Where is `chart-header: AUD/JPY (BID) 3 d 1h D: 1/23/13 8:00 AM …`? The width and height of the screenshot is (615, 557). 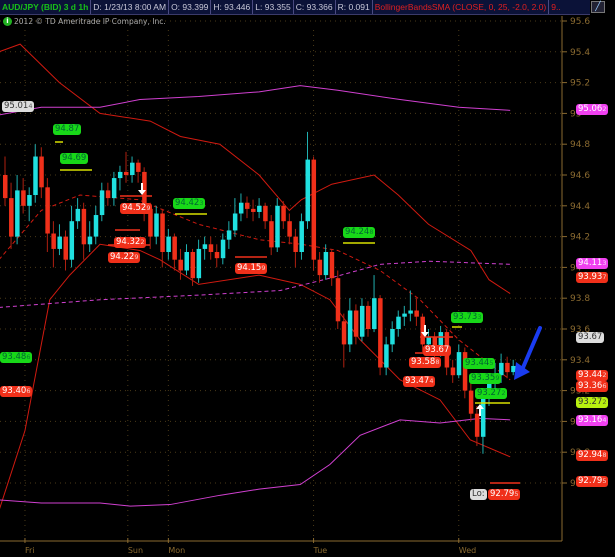
chart-header: AUD/JPY (BID) 3 d 1h D: 1/23/13 8:00 AM … is located at coordinates (295, 7).